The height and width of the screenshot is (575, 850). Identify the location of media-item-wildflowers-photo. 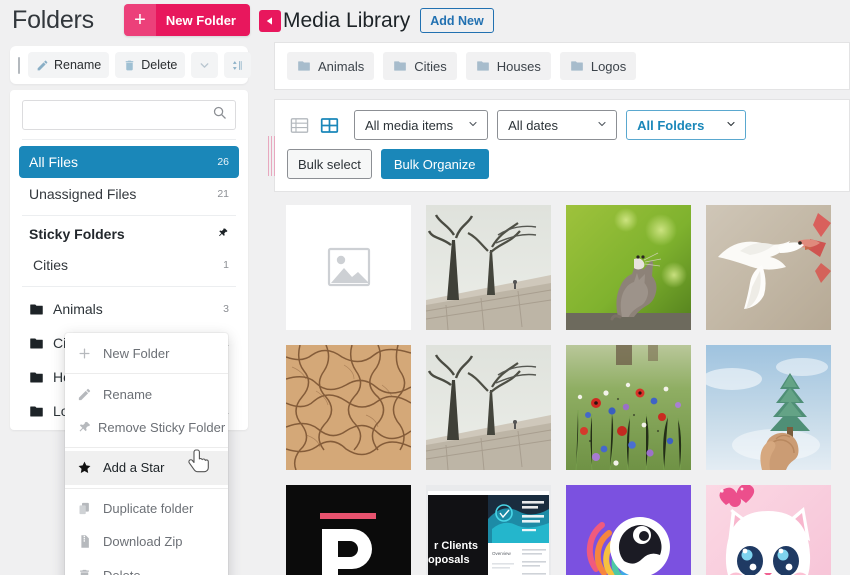
(628, 407).